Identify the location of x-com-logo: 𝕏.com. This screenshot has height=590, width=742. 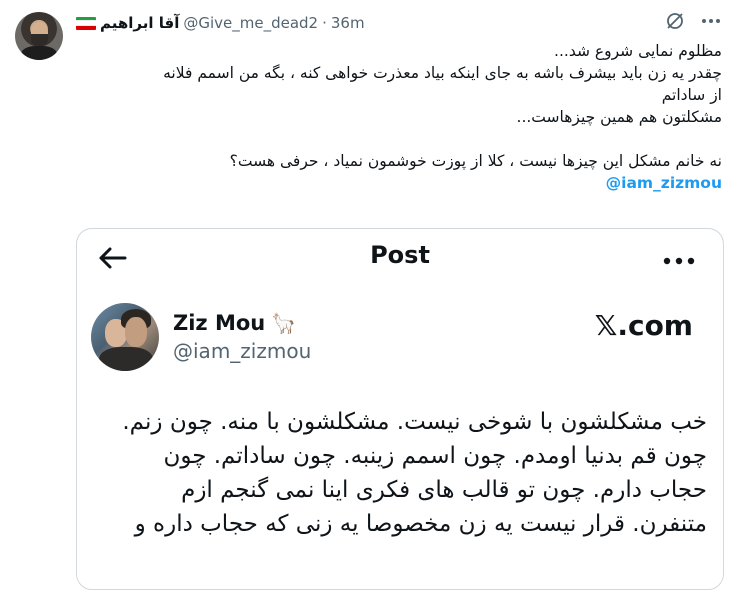
(643, 325).